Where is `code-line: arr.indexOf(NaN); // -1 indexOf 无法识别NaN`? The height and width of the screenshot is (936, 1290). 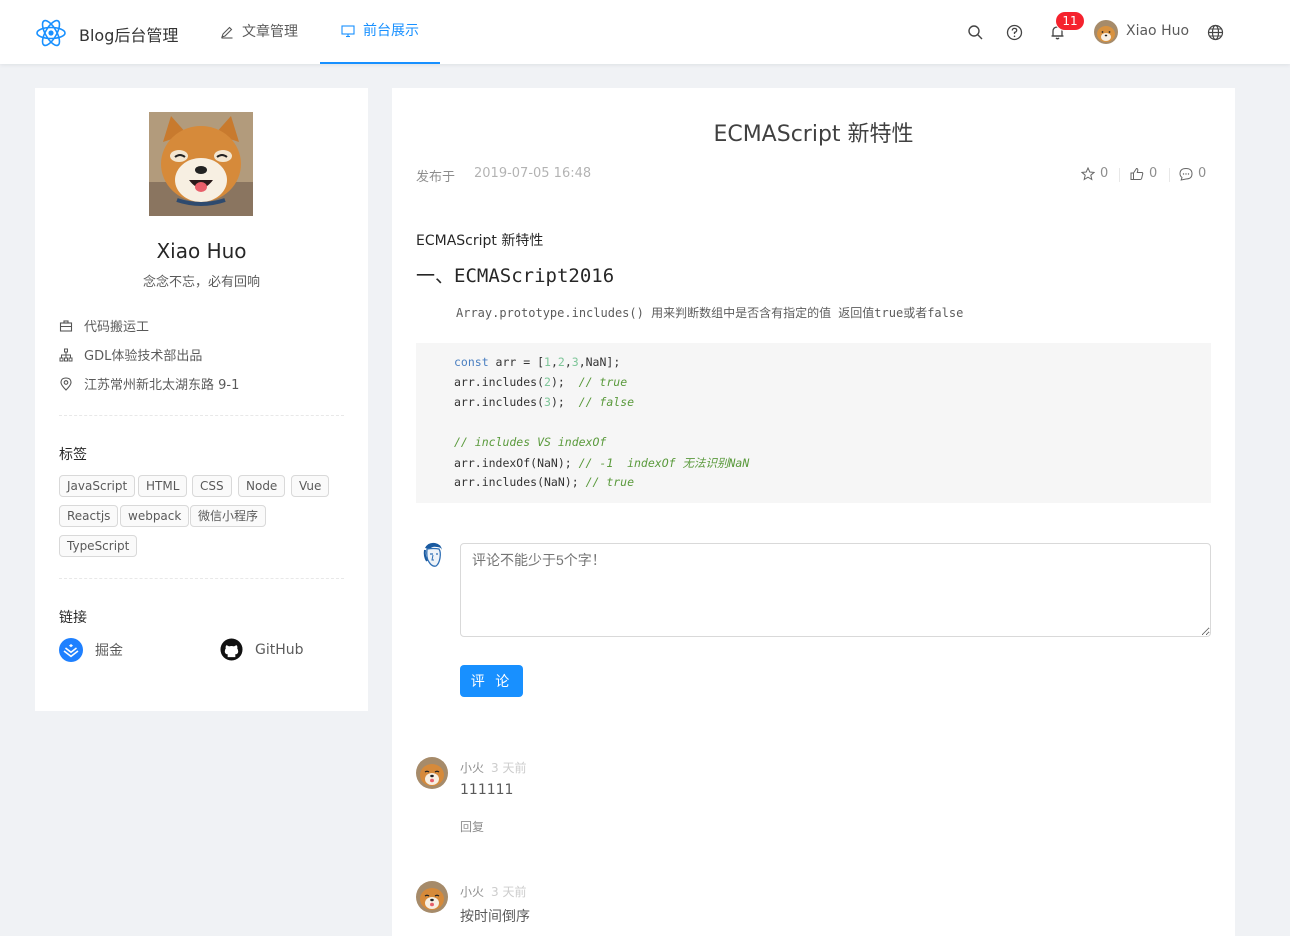 code-line: arr.indexOf(NaN); // -1 indexOf 无法识别NaN is located at coordinates (602, 463).